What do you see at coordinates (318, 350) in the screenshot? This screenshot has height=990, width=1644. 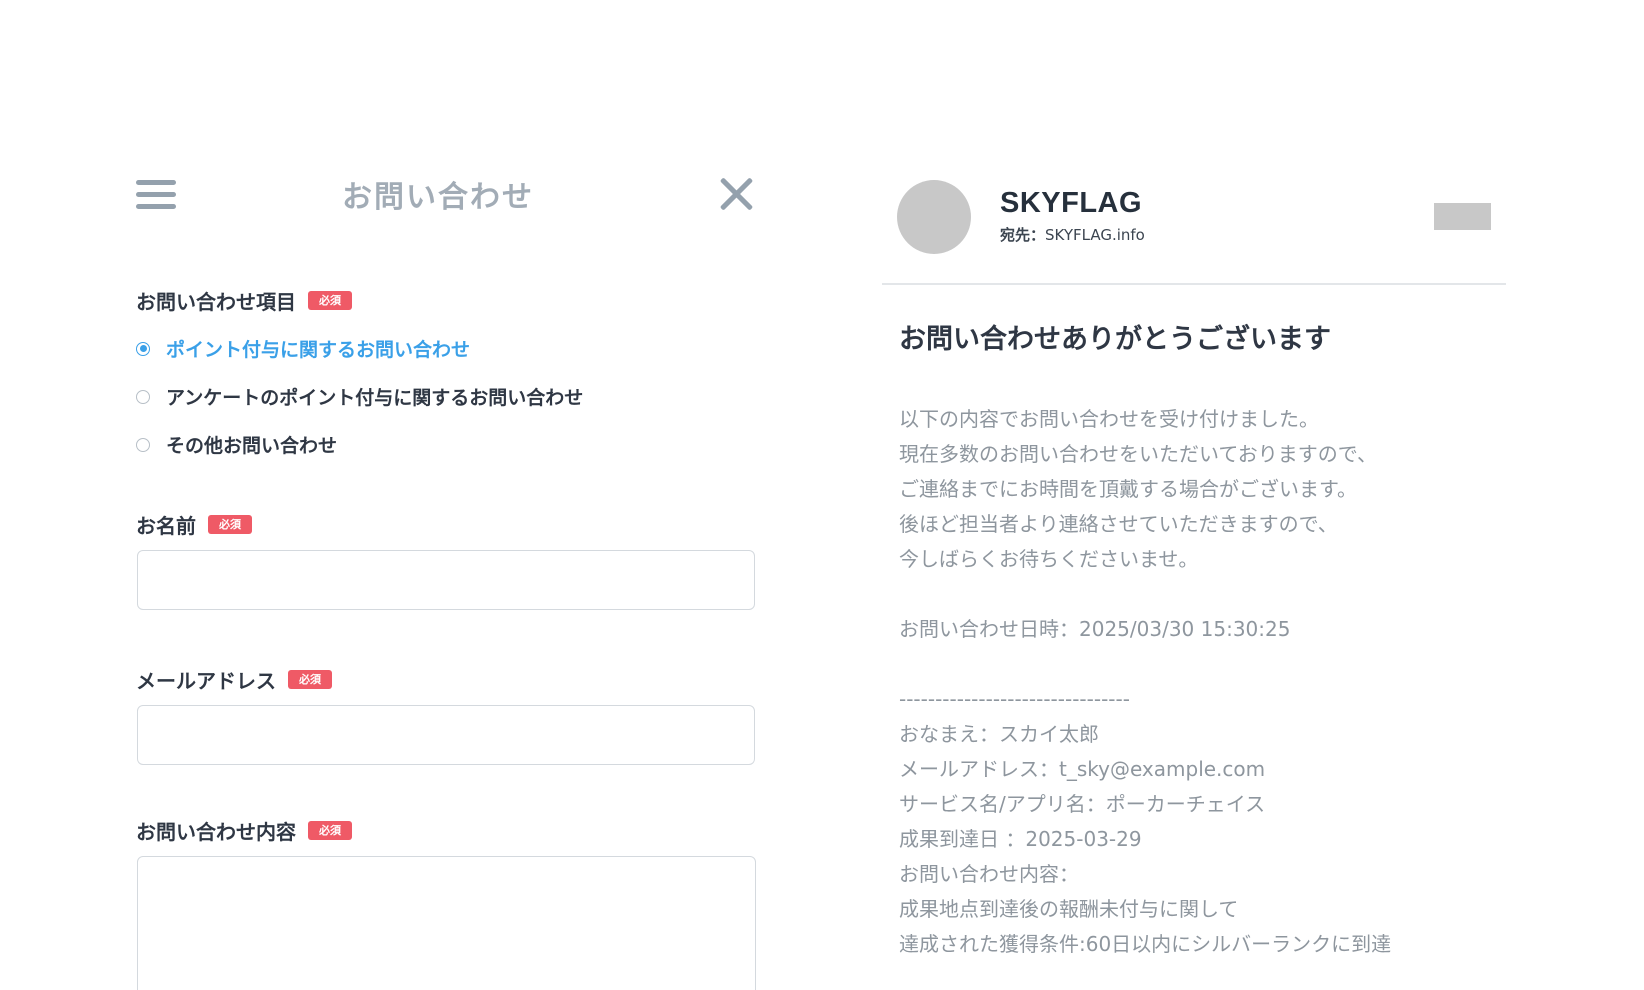 I see `radio-option-label: ポイント付与に関するお問い合わせ` at bounding box center [318, 350].